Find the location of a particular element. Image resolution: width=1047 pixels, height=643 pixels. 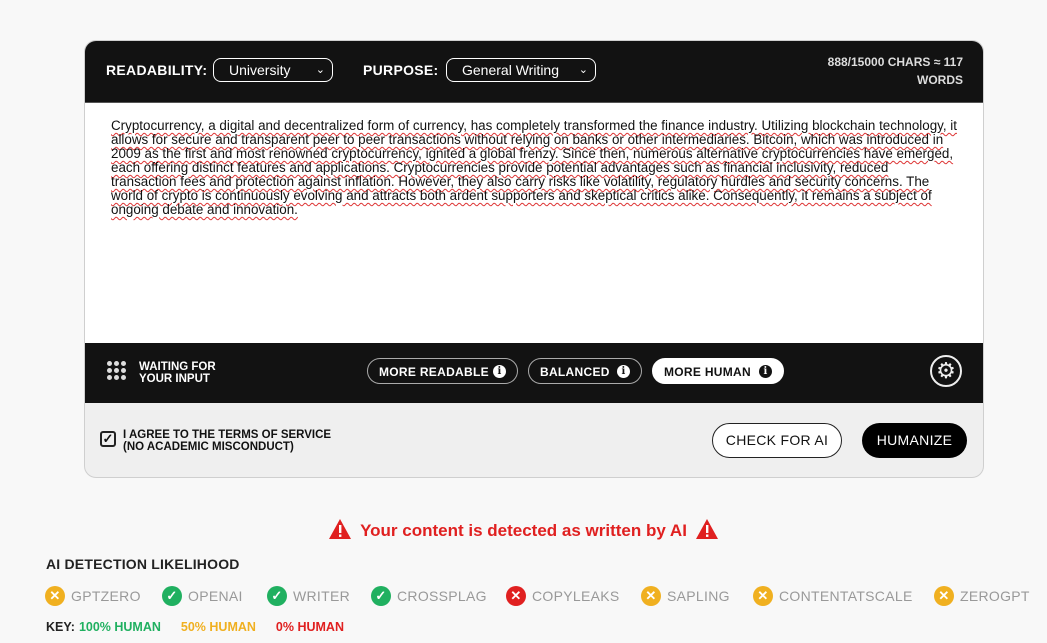

terms-checkbox: ✓ is located at coordinates (108, 439).